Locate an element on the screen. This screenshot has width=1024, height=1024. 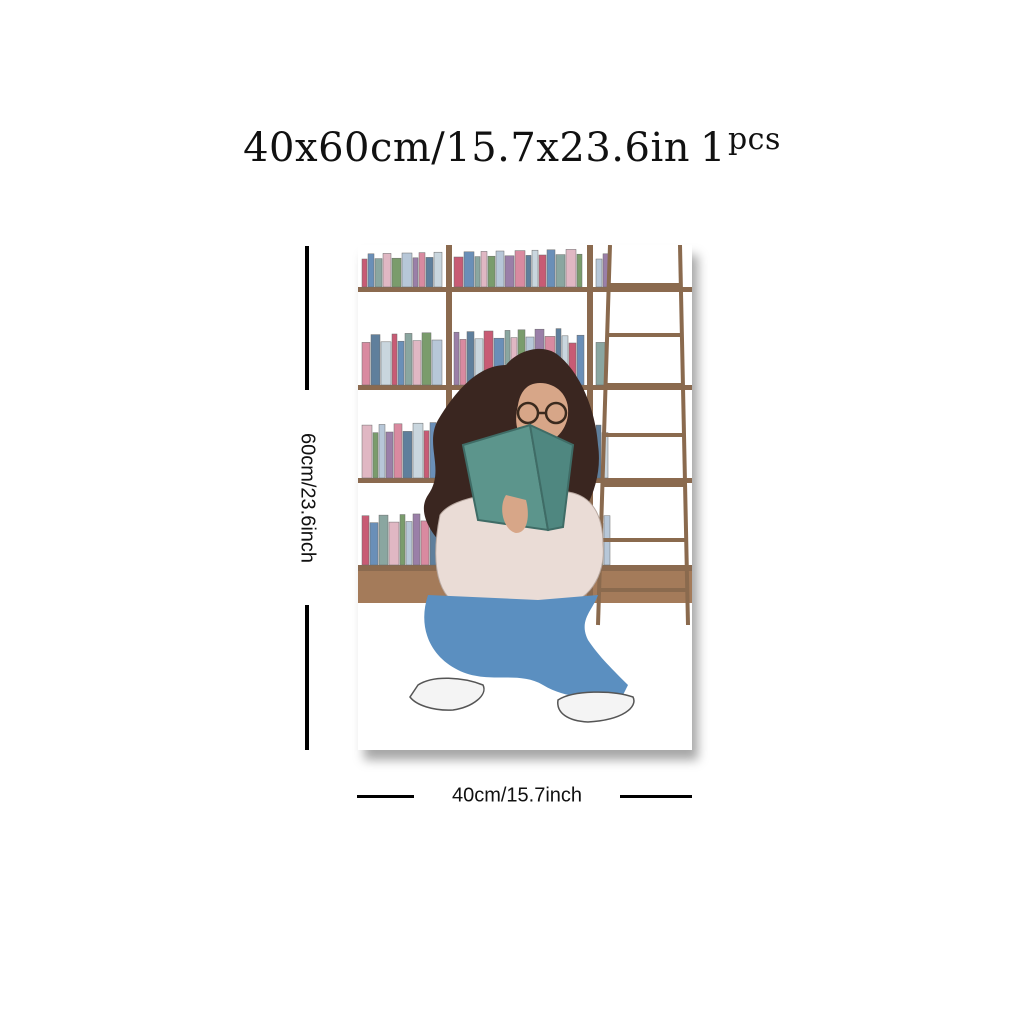
size-text: 40x60cm/15.7x23.6in is located at coordinates (467, 148).